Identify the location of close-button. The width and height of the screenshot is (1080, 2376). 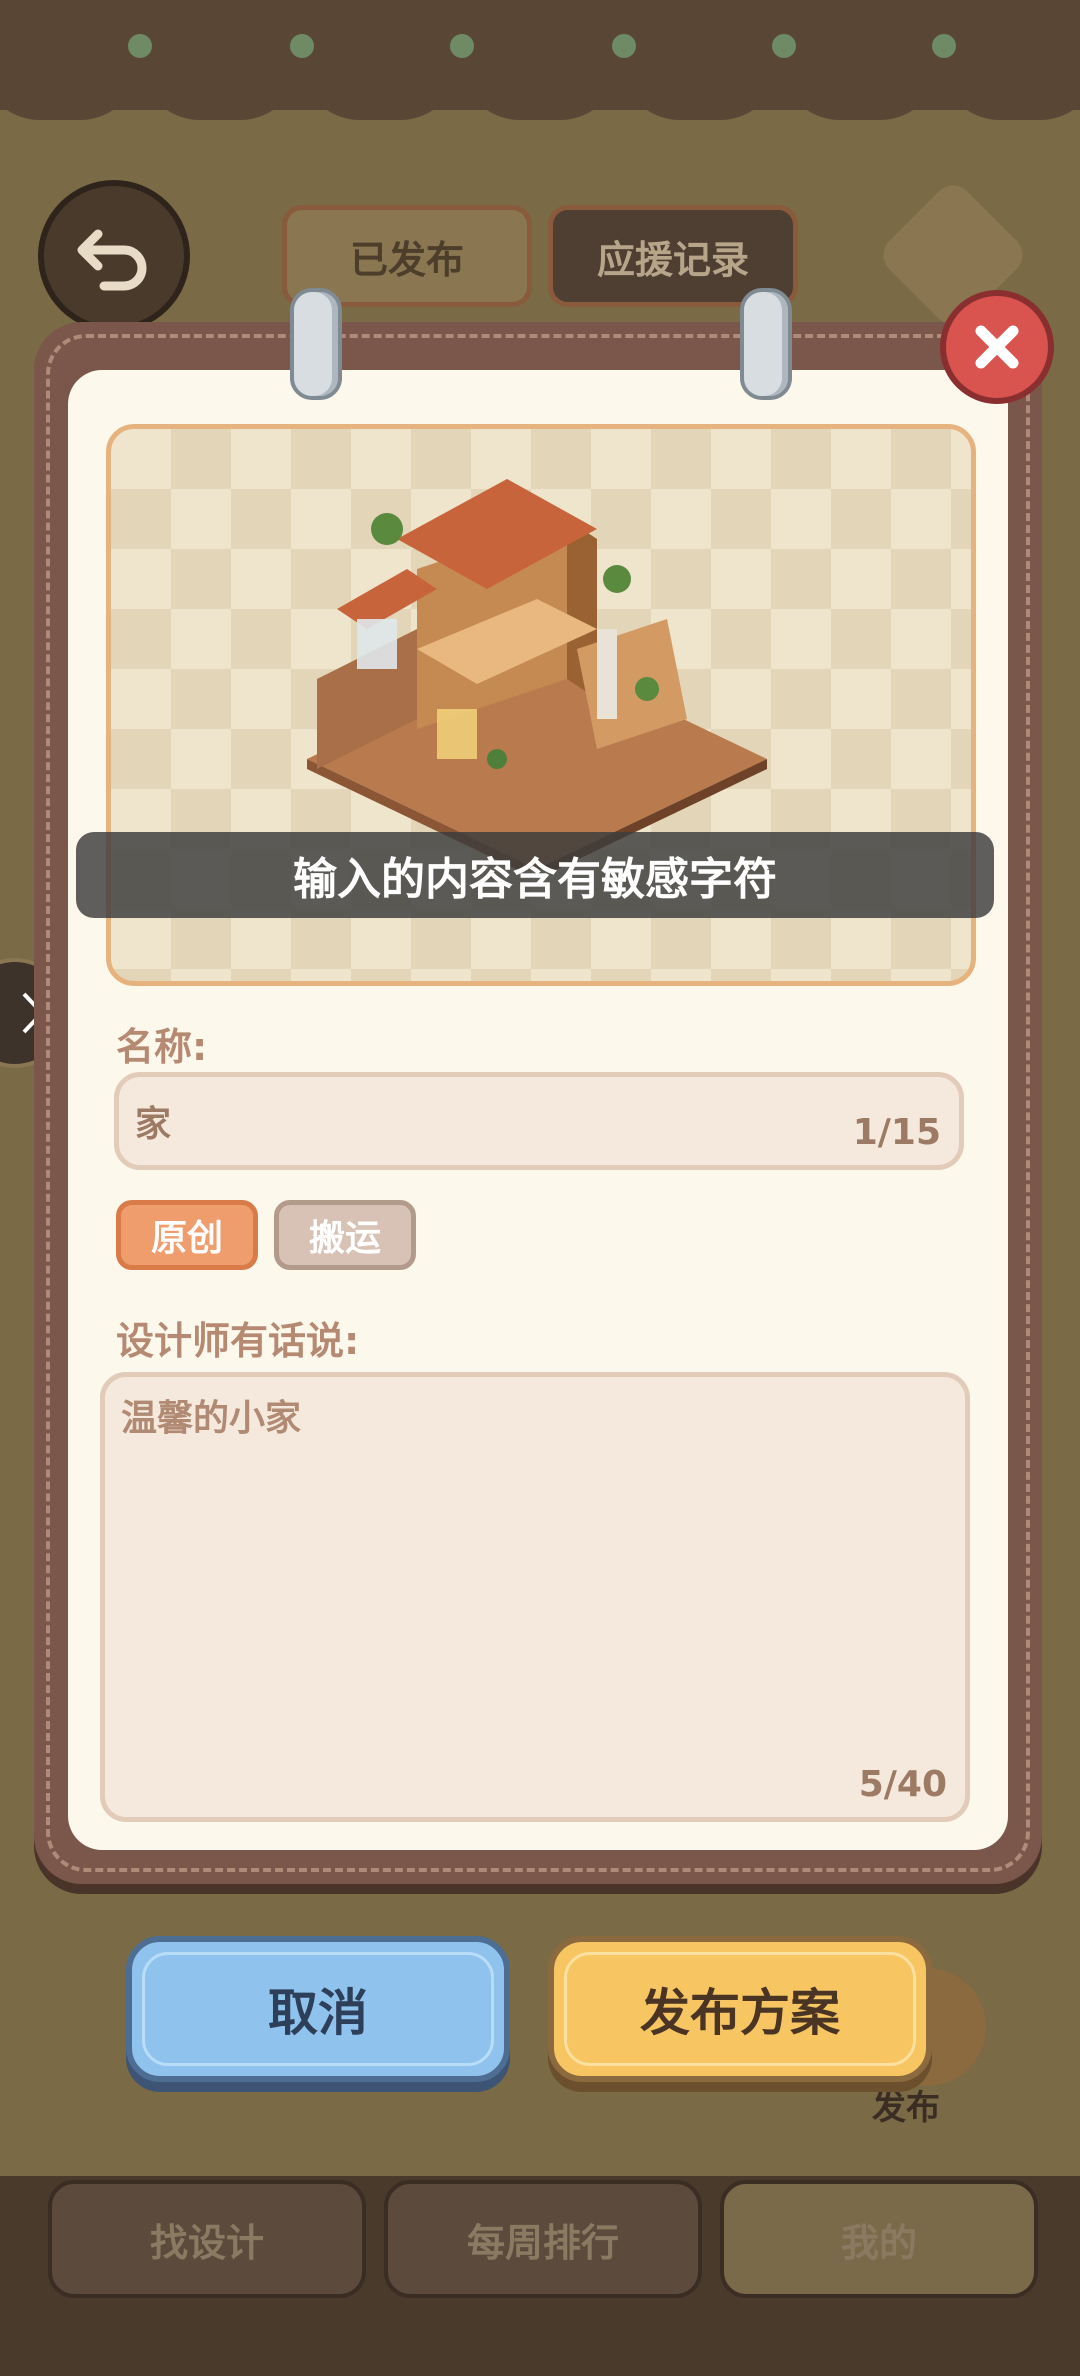
(997, 347).